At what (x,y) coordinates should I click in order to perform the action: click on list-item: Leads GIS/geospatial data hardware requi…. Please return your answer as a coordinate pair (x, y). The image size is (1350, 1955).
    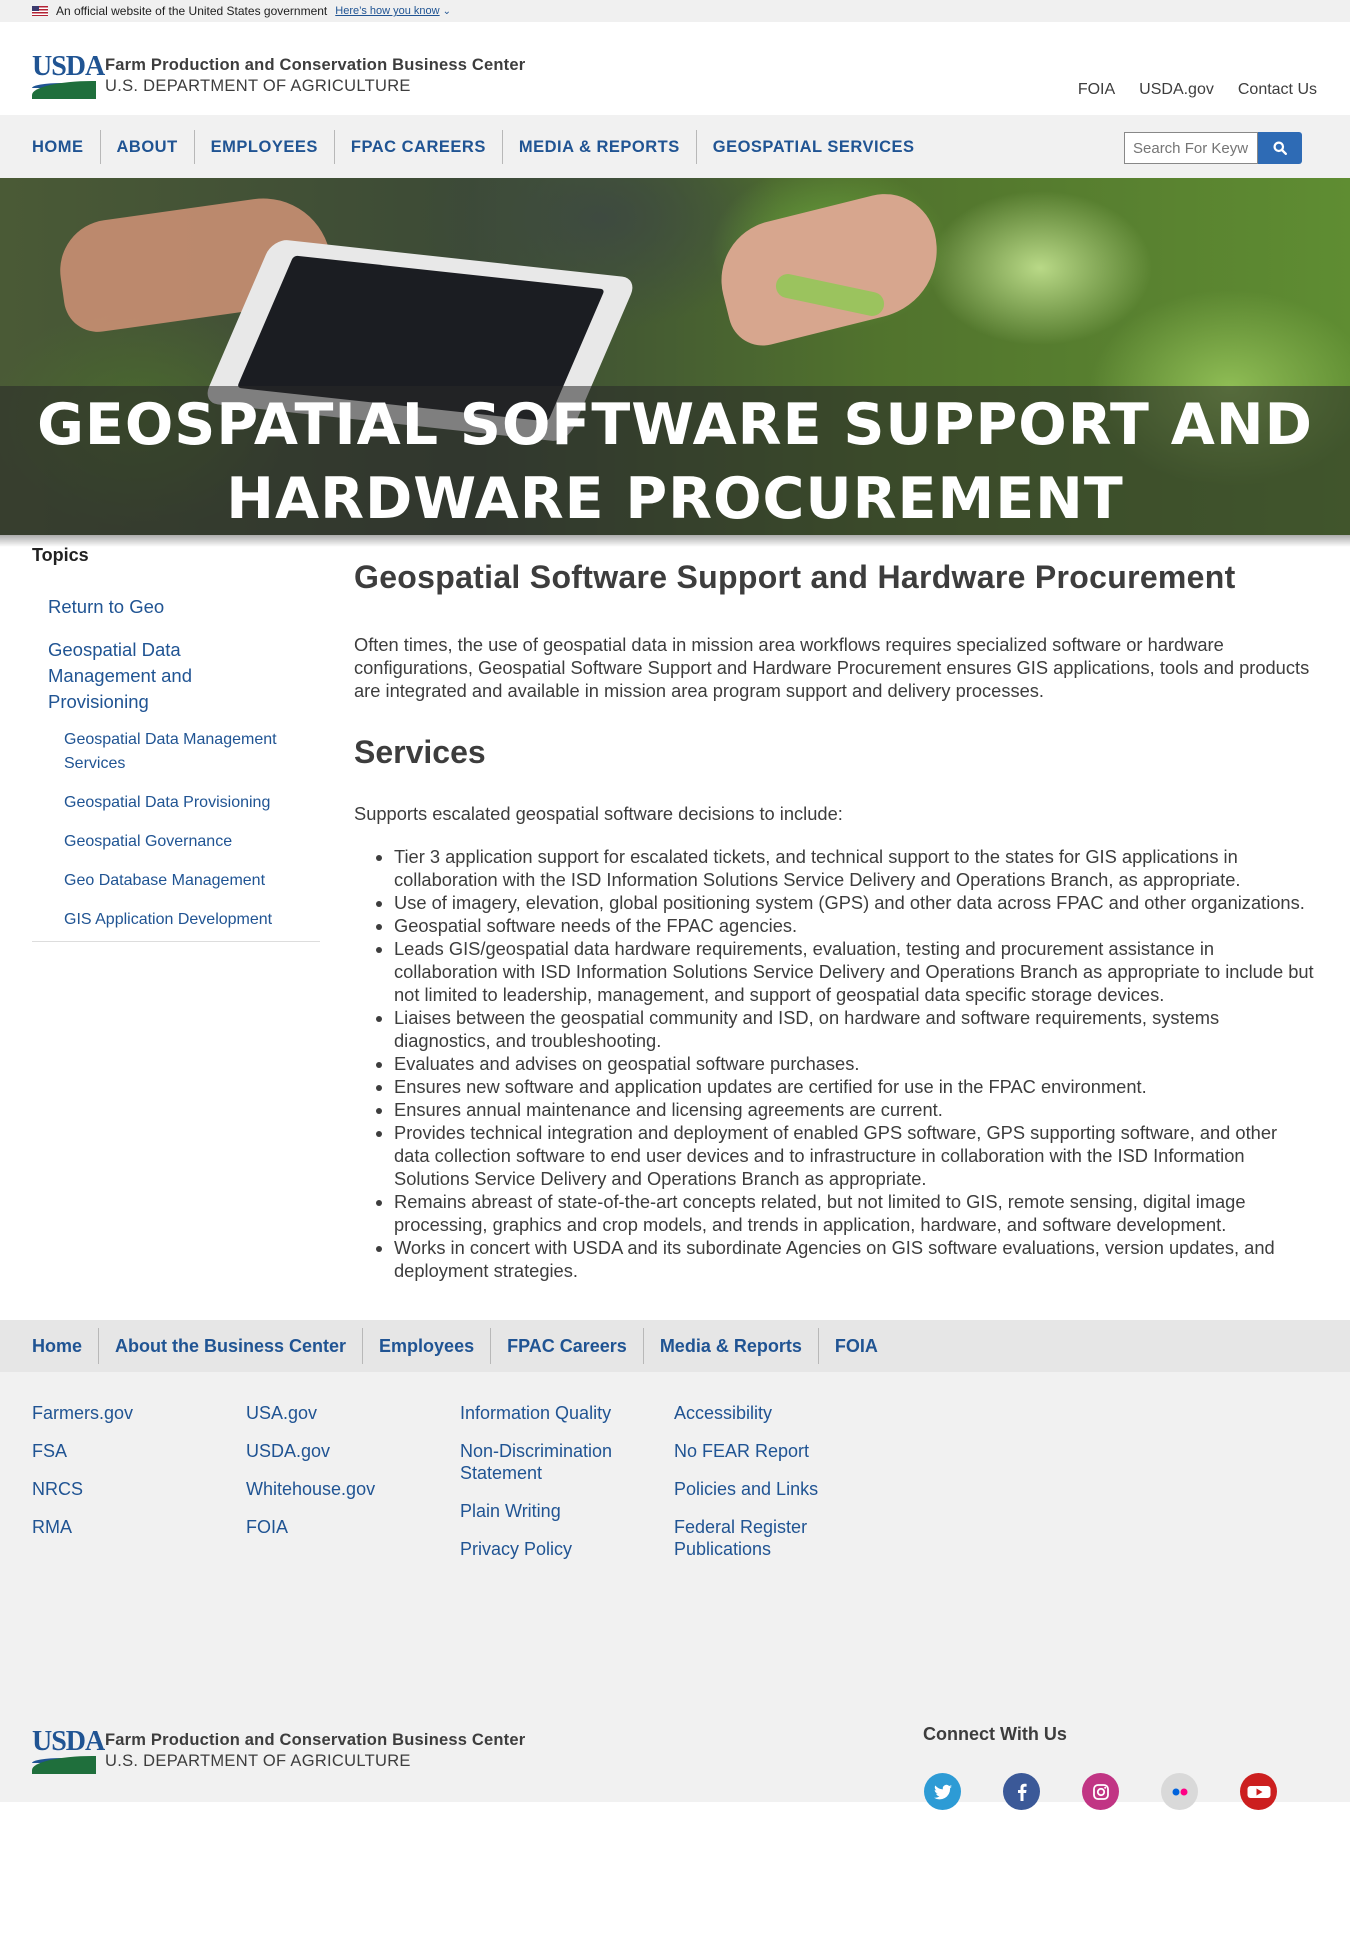
    Looking at the image, I should click on (854, 971).